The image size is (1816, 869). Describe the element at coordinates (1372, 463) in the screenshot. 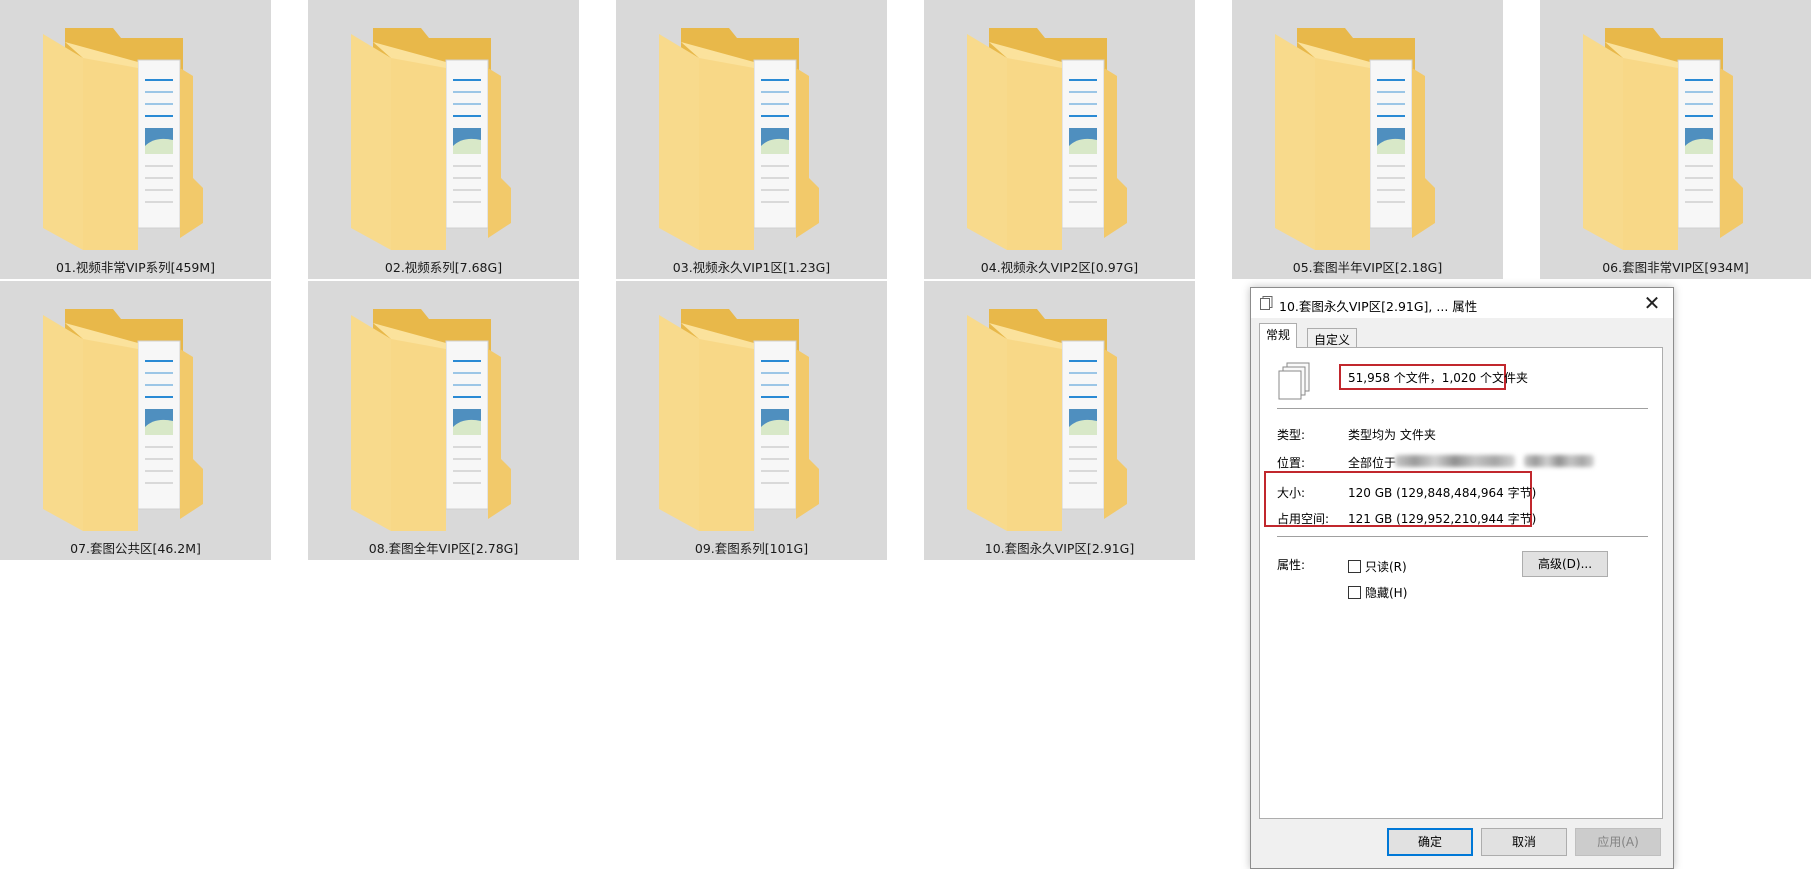

I see `location-value: 全部位于` at that location.